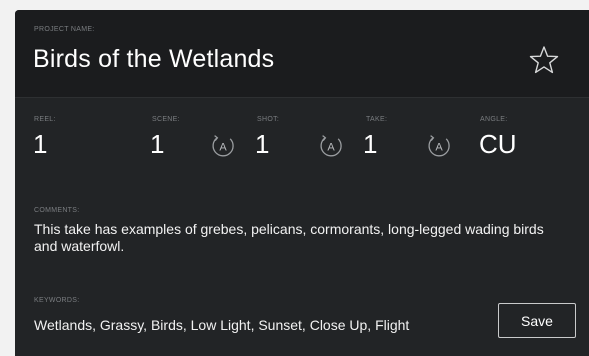  I want to click on shot-value: 1, so click(262, 144).